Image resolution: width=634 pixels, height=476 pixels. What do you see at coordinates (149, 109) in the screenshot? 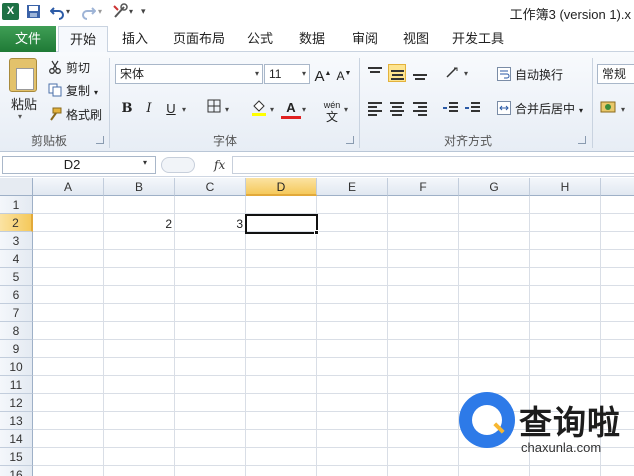
I see `italic-button: I` at bounding box center [149, 109].